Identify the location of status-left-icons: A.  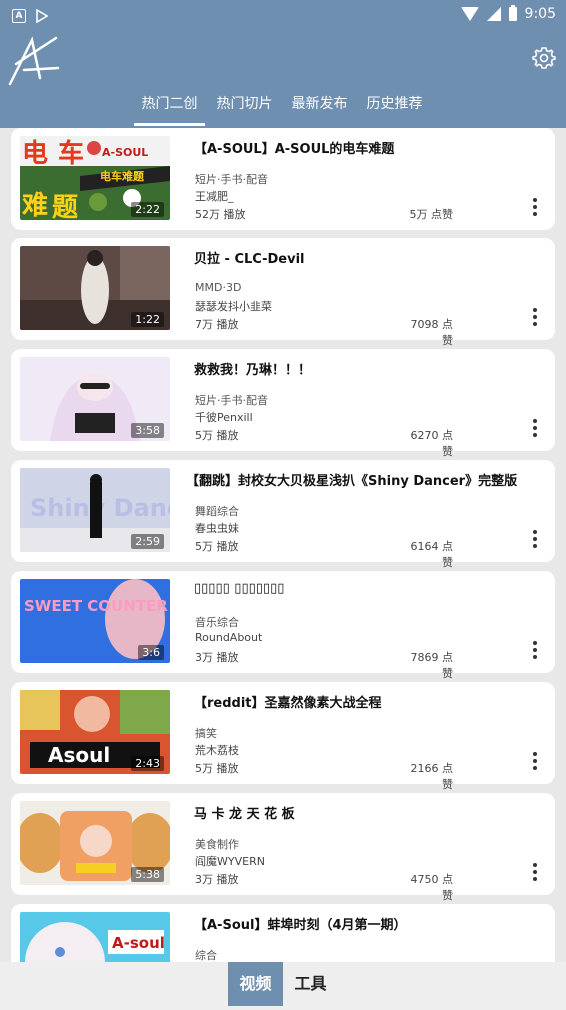
(30, 16).